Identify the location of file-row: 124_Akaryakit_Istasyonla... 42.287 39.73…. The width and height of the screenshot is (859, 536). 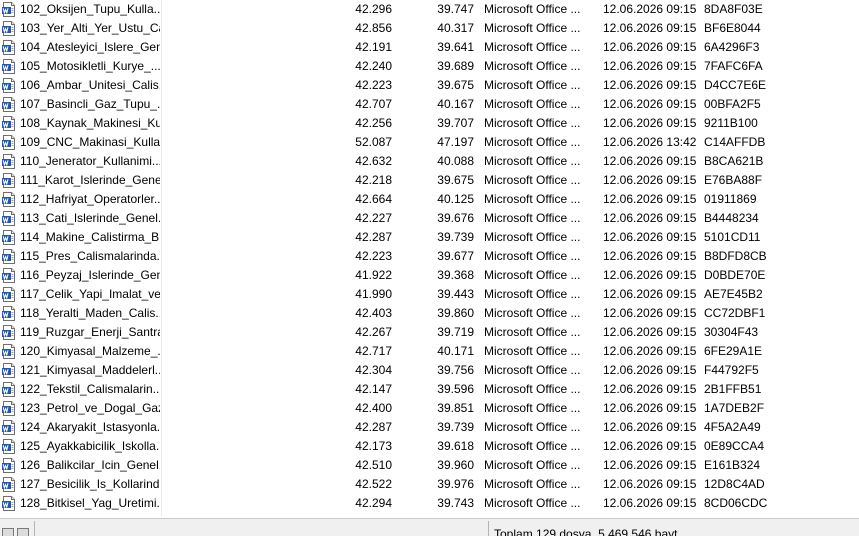
(429, 427).